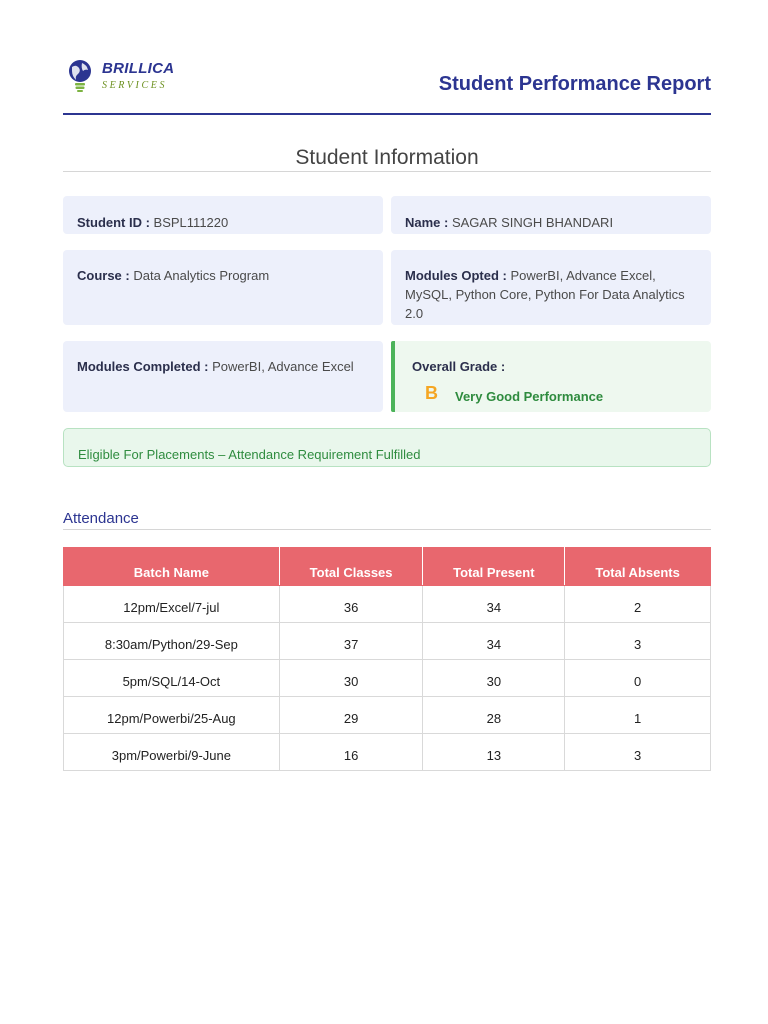 The width and height of the screenshot is (768, 1024). I want to click on grade-description: Very Good Performance, so click(529, 396).